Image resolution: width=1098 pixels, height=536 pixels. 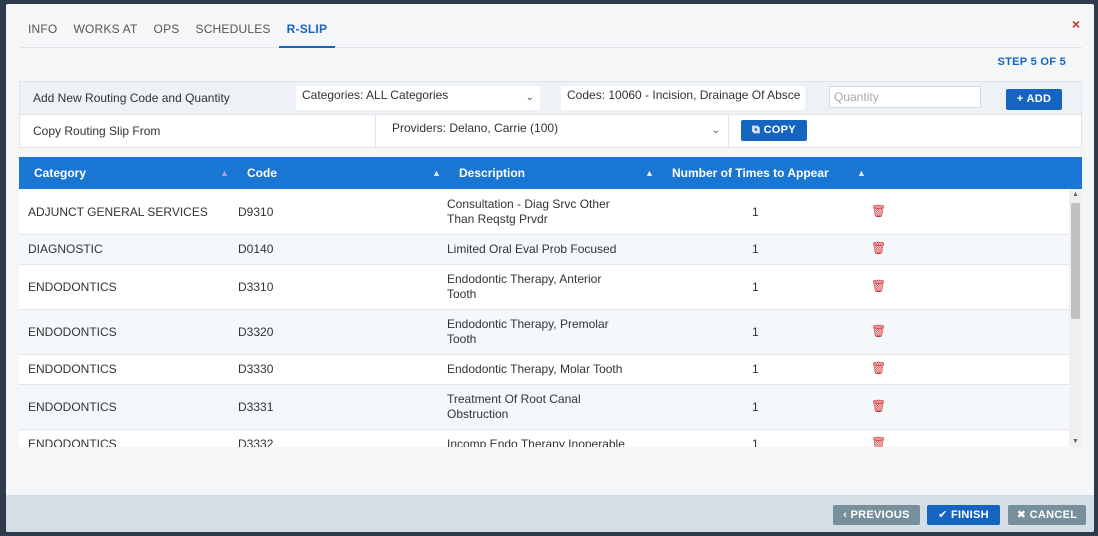 What do you see at coordinates (256, 407) in the screenshot?
I see `cell-code: D3331` at bounding box center [256, 407].